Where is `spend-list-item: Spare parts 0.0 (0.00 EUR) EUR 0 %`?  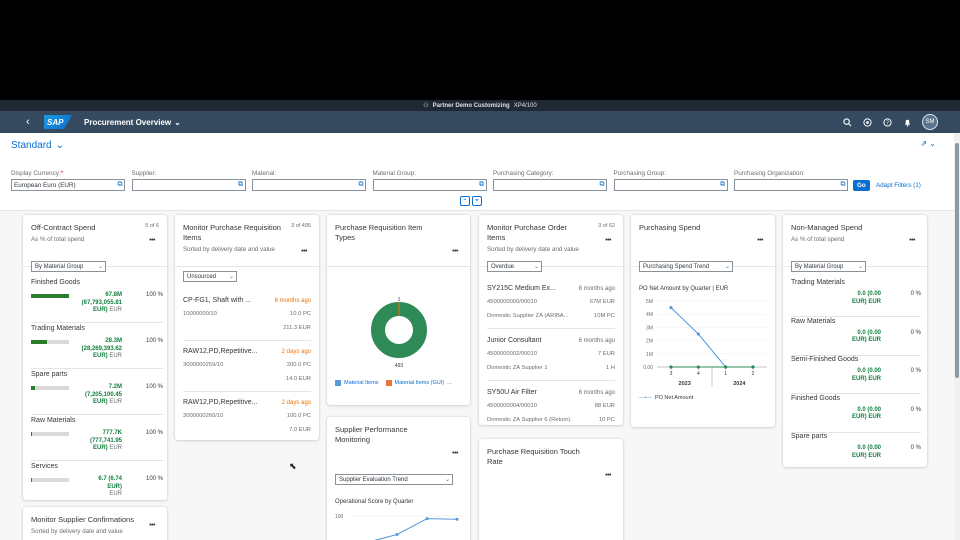
spend-list-item: Spare parts 0.0 (0.00 EUR) EUR 0 % is located at coordinates (856, 450).